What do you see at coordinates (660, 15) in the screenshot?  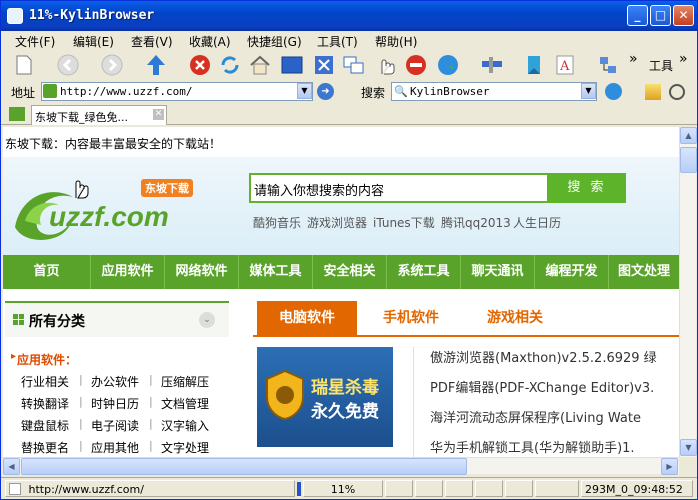 I see `maximize-button: □` at bounding box center [660, 15].